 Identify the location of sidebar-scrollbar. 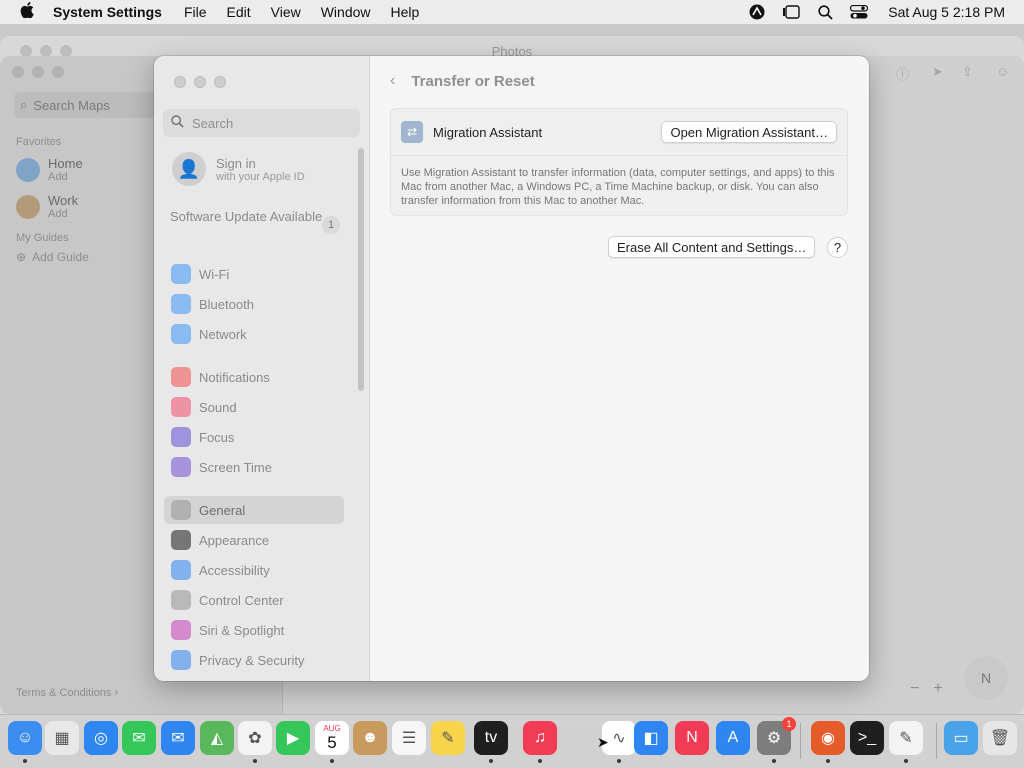
(361, 269).